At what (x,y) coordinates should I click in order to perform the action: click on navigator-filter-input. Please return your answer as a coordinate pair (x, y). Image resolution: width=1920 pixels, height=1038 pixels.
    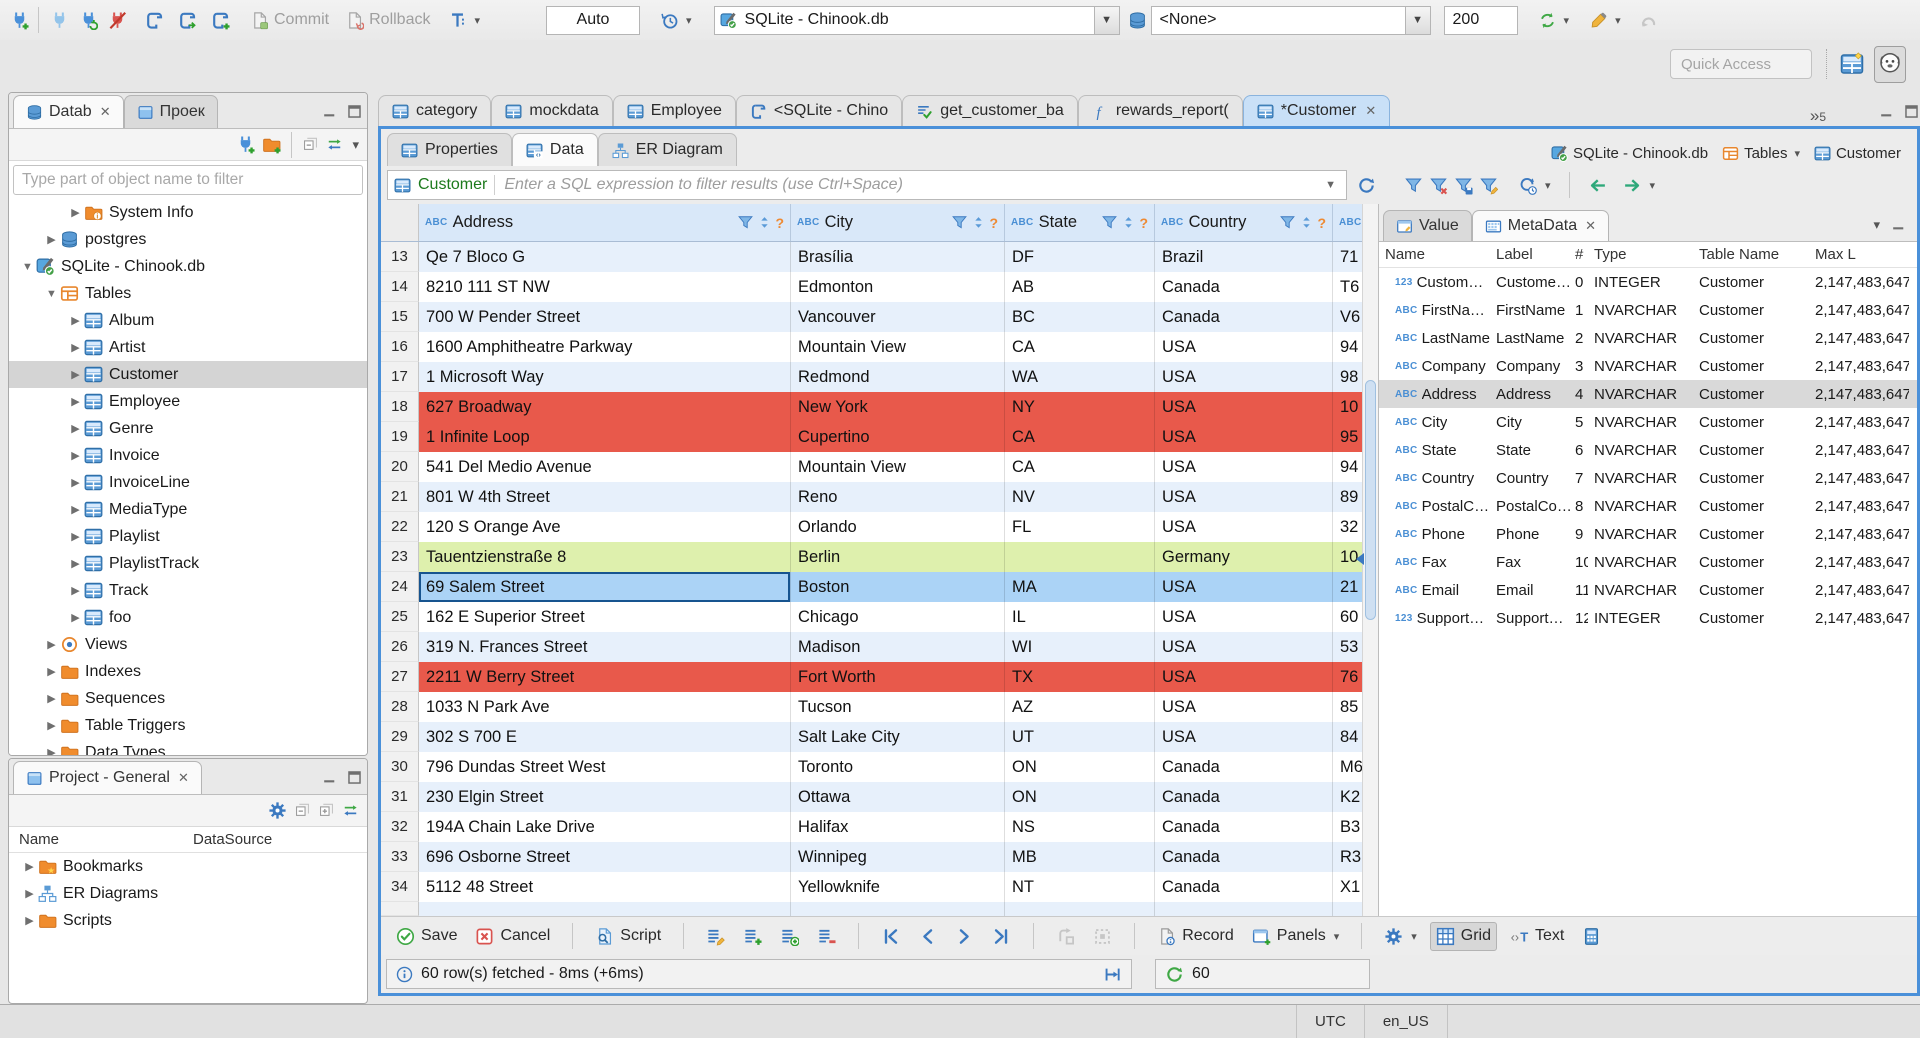
    Looking at the image, I should click on (188, 180).